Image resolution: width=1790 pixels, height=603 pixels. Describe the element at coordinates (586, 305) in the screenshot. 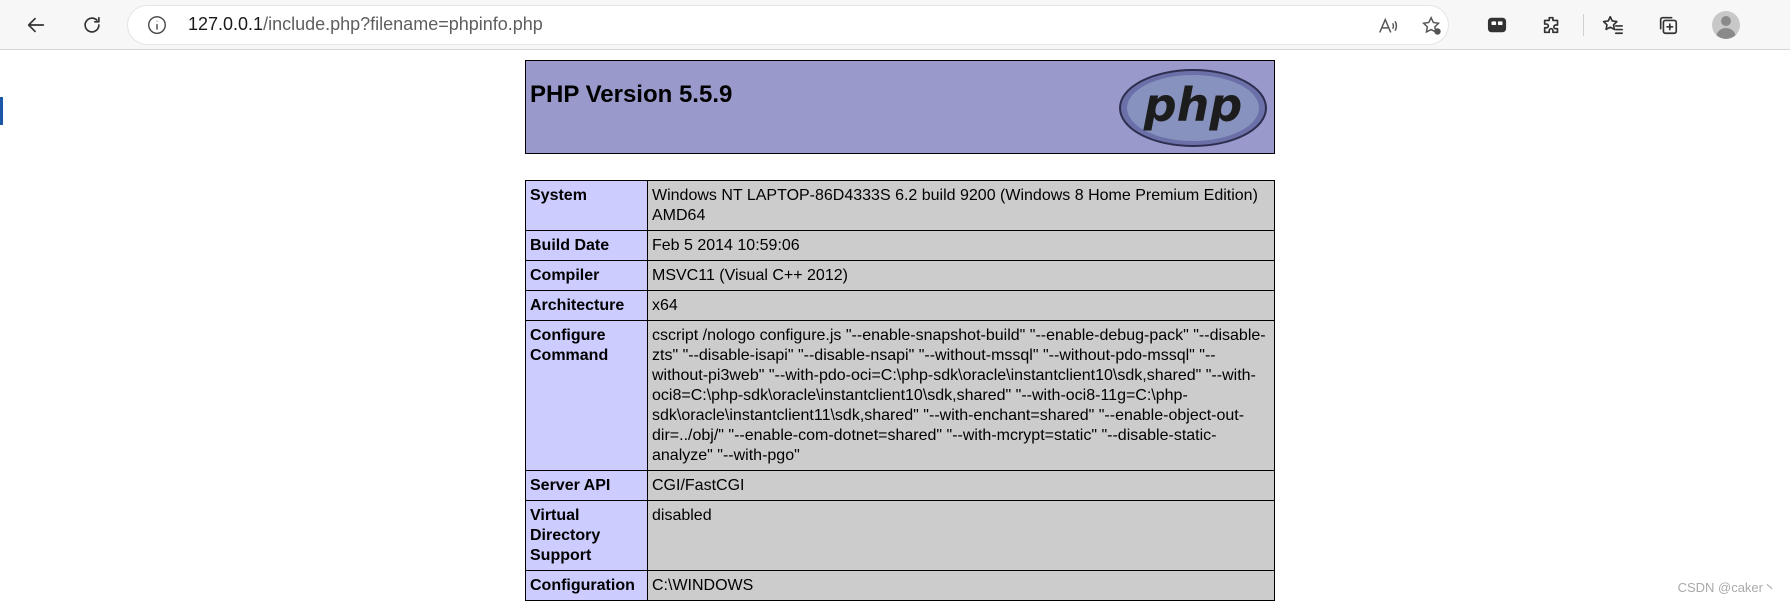

I see `row-key: Architecture` at that location.